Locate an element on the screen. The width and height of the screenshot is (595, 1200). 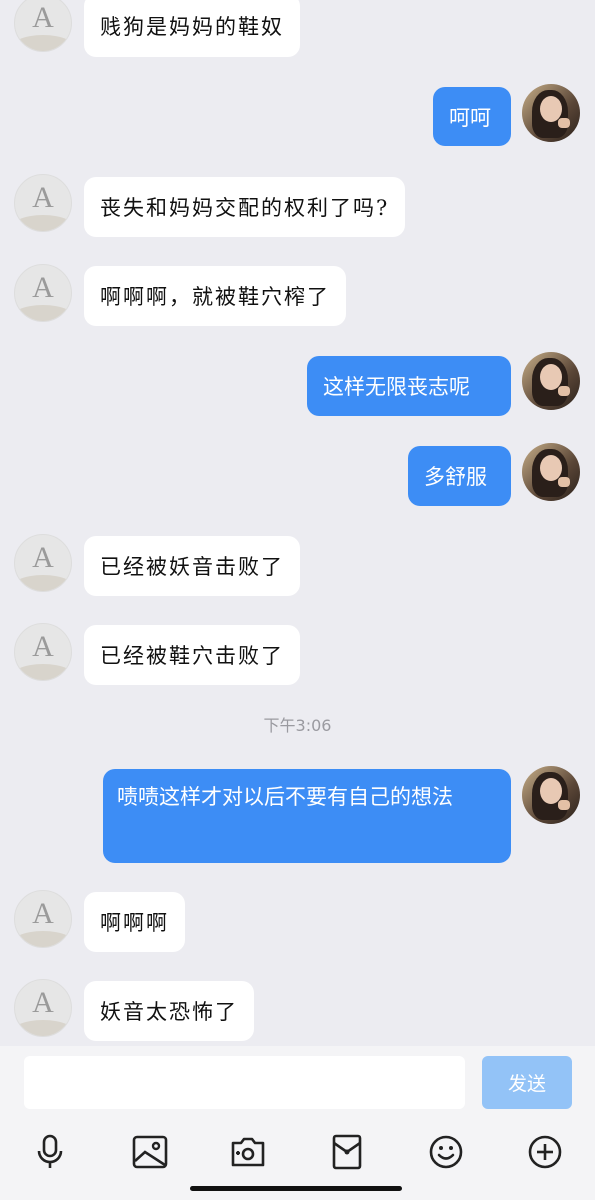
incoming-message-bubble: 啊啊啊，就被鞋穴榨了 is located at coordinates (215, 296).